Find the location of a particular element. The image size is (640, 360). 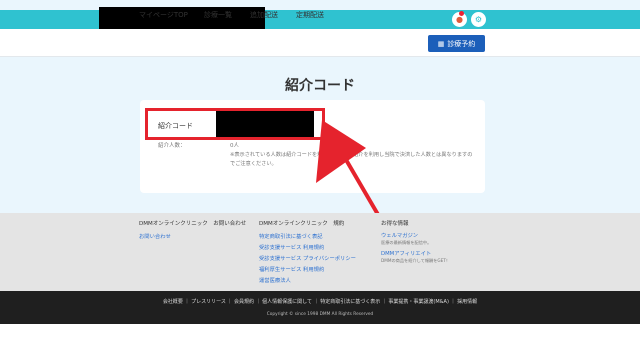

book-consultation-label: 診療予約 is located at coordinates (461, 43).